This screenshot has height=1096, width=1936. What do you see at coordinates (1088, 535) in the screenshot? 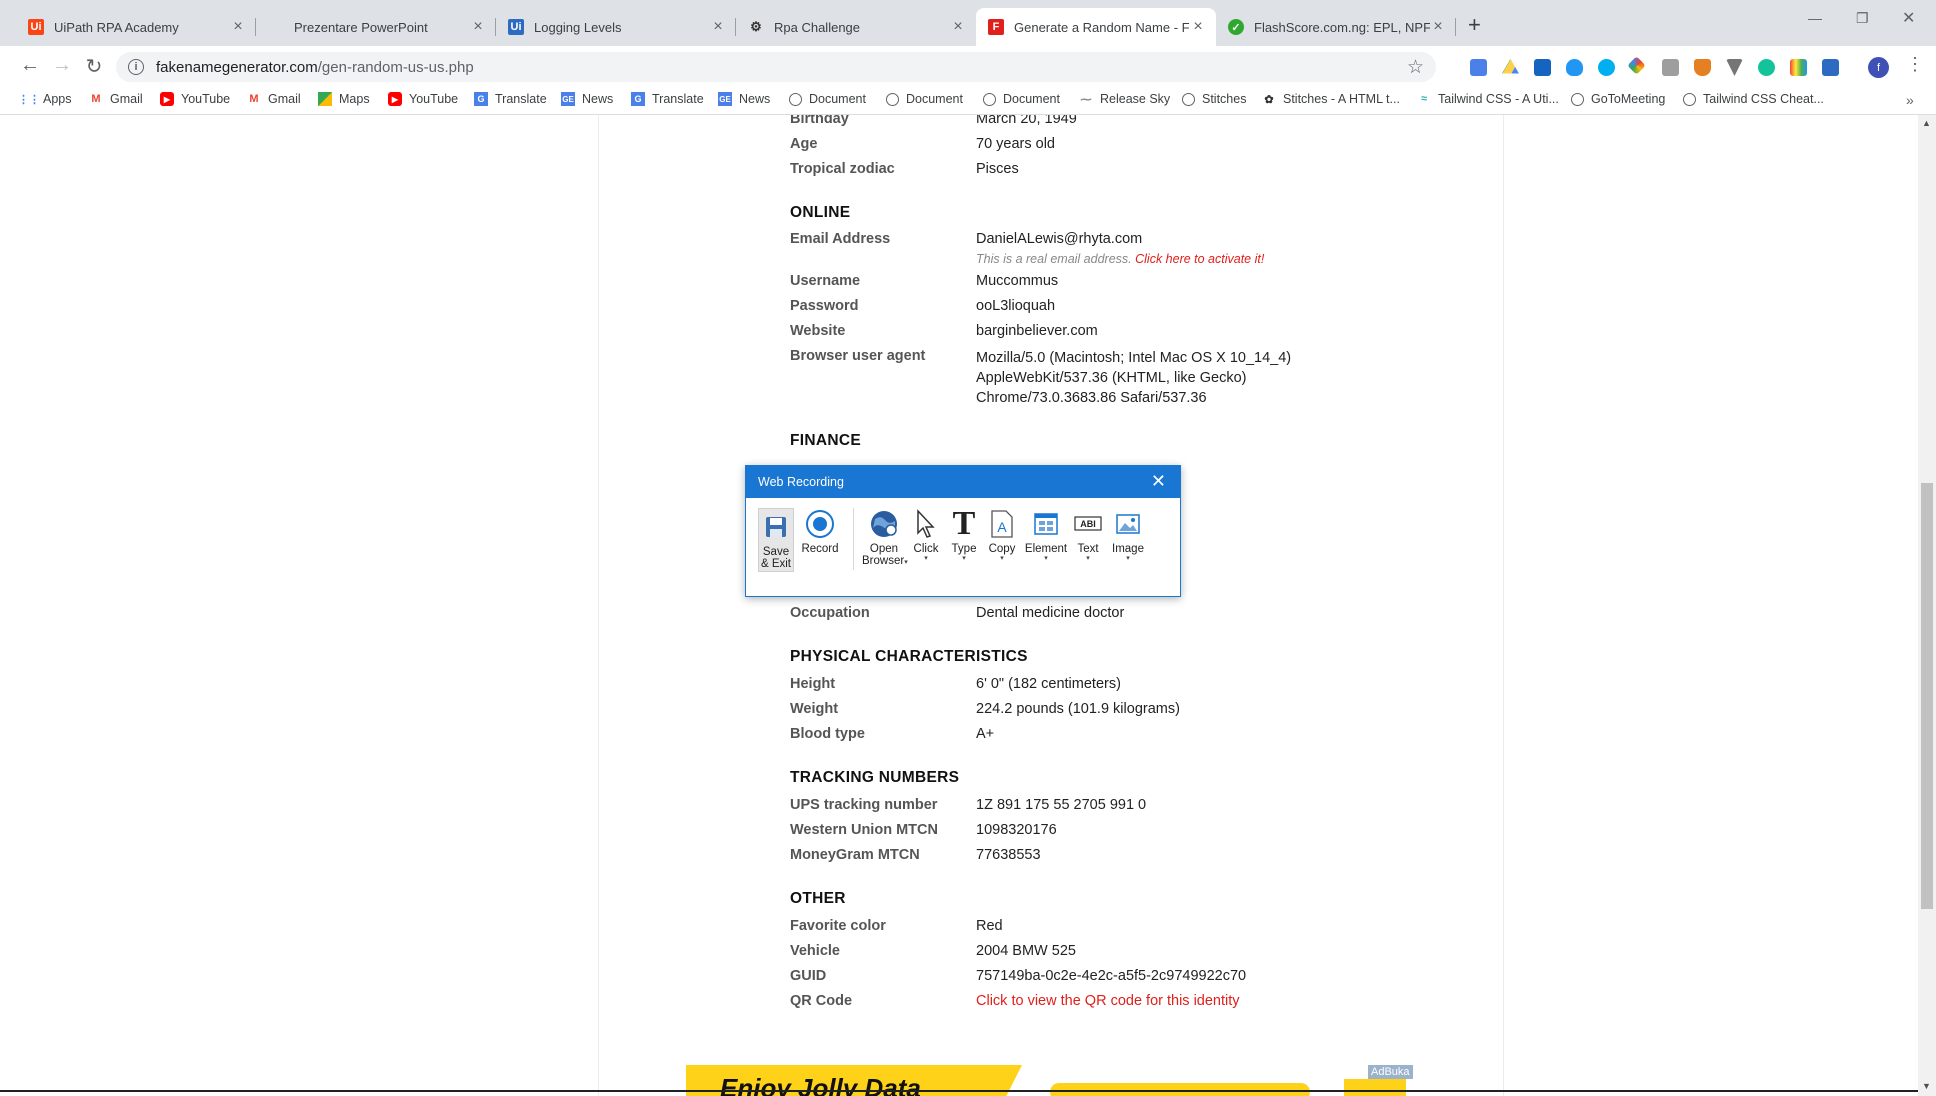
I see `text-button: ABI Text ▾` at bounding box center [1088, 535].